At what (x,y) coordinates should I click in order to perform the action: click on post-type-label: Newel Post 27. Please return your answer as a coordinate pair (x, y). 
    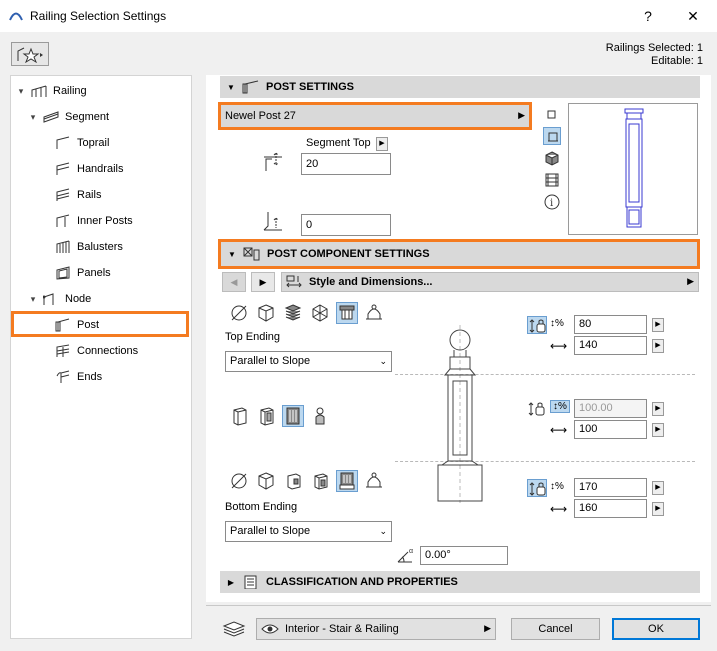
    Looking at the image, I should click on (260, 116).